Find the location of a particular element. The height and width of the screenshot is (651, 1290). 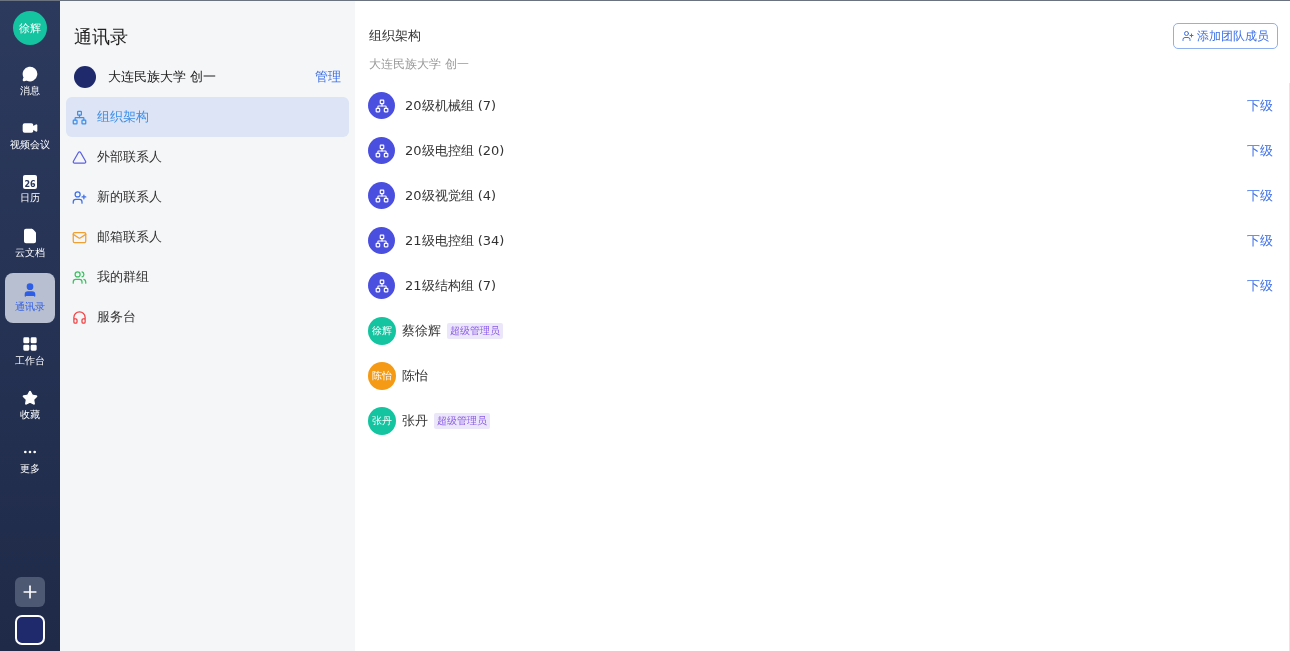

rail-item: 视频会议 is located at coordinates (30, 136).